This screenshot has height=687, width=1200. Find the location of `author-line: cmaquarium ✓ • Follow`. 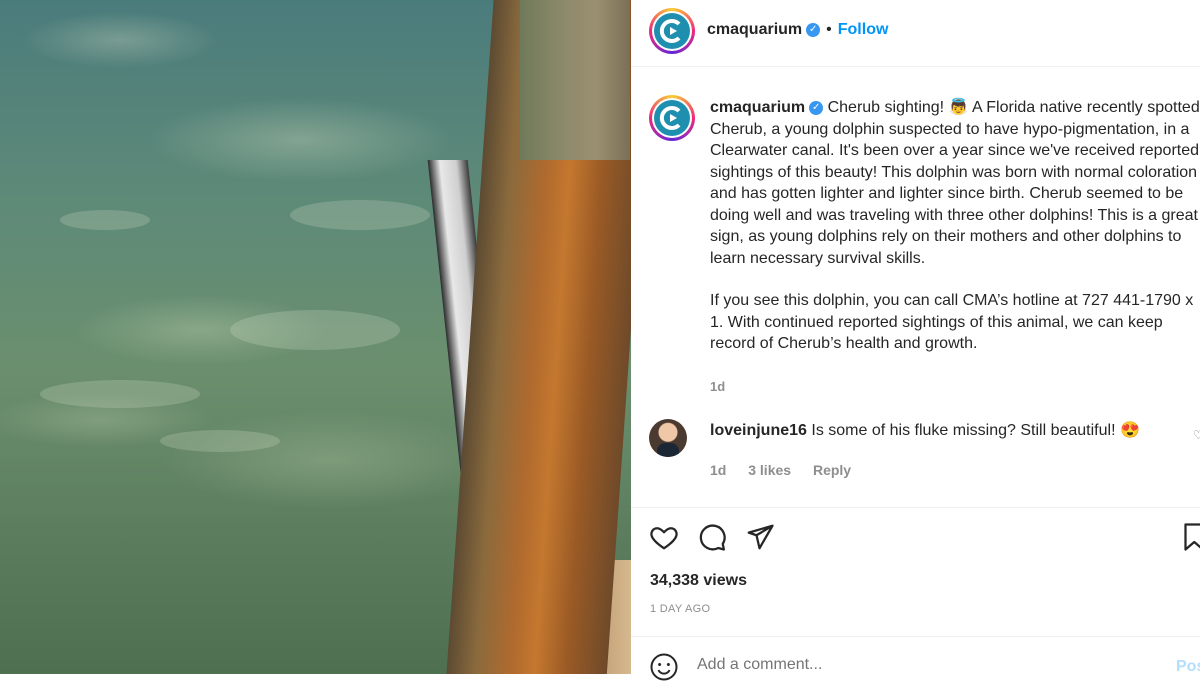

author-line: cmaquarium ✓ • Follow is located at coordinates (797, 30).